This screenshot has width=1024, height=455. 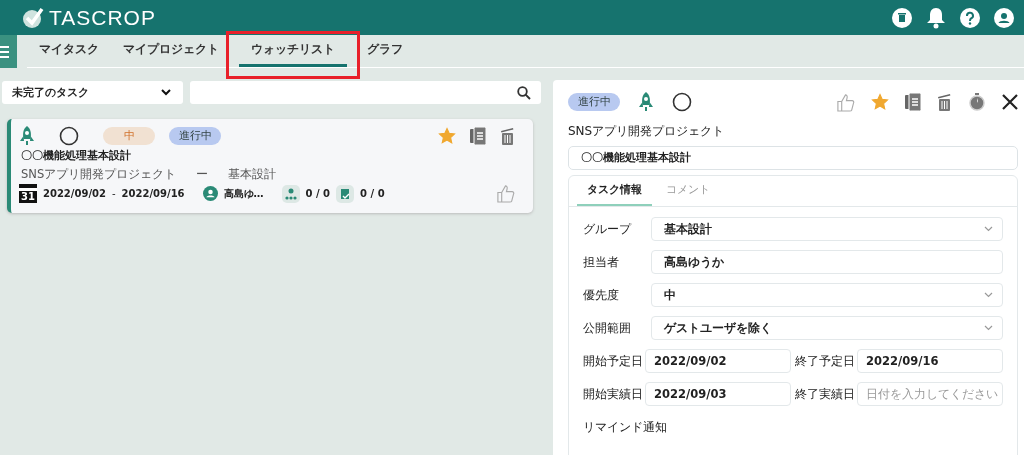 What do you see at coordinates (614, 191) in the screenshot?
I see `detail-tab: タスク情報` at bounding box center [614, 191].